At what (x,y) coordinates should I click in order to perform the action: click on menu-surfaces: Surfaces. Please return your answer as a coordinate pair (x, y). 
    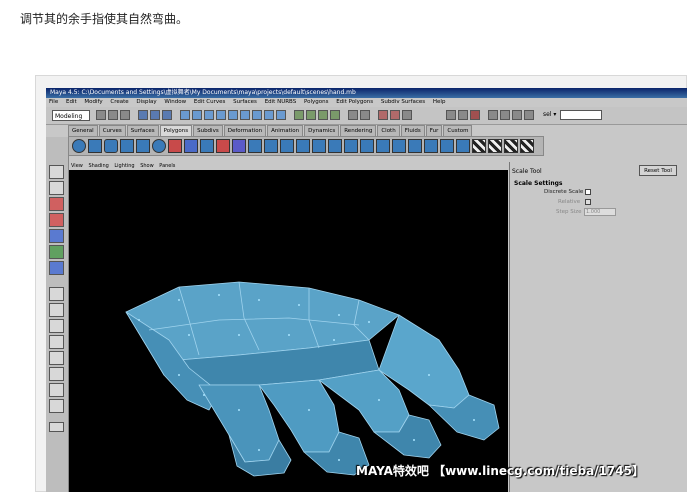
    Looking at the image, I should click on (245, 102).